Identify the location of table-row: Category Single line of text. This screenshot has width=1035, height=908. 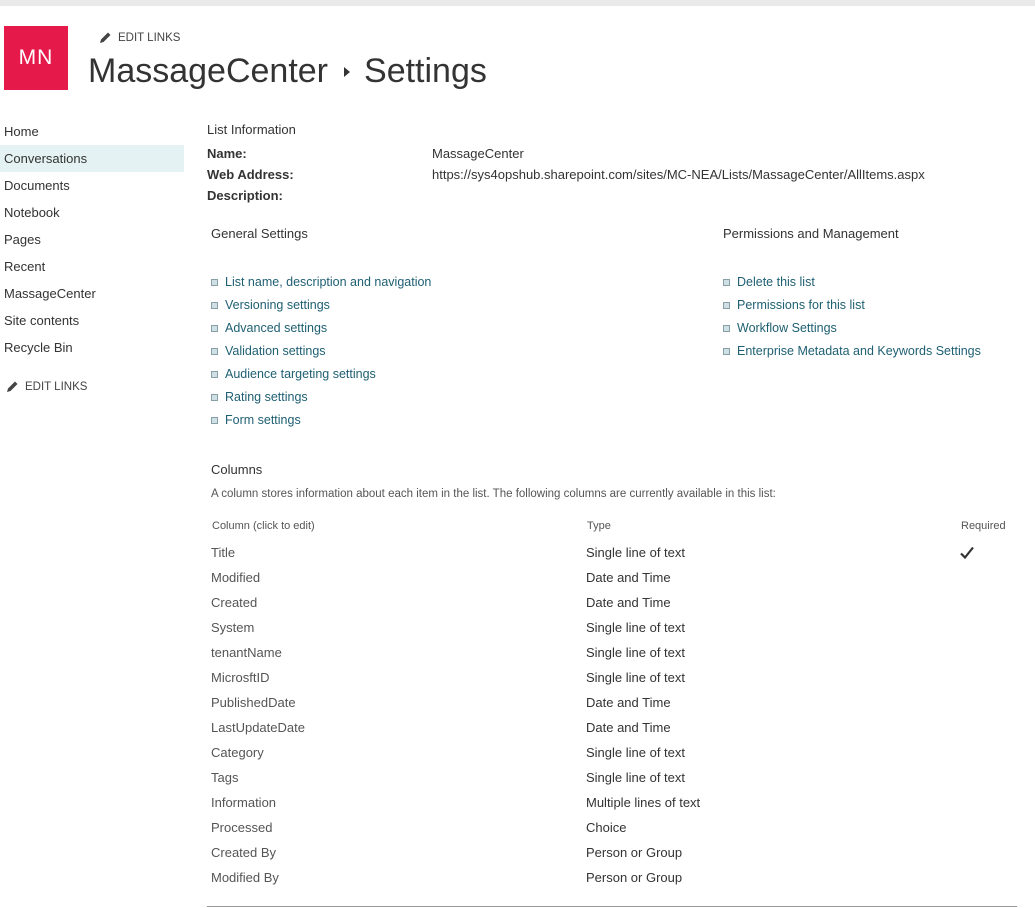
(611, 752).